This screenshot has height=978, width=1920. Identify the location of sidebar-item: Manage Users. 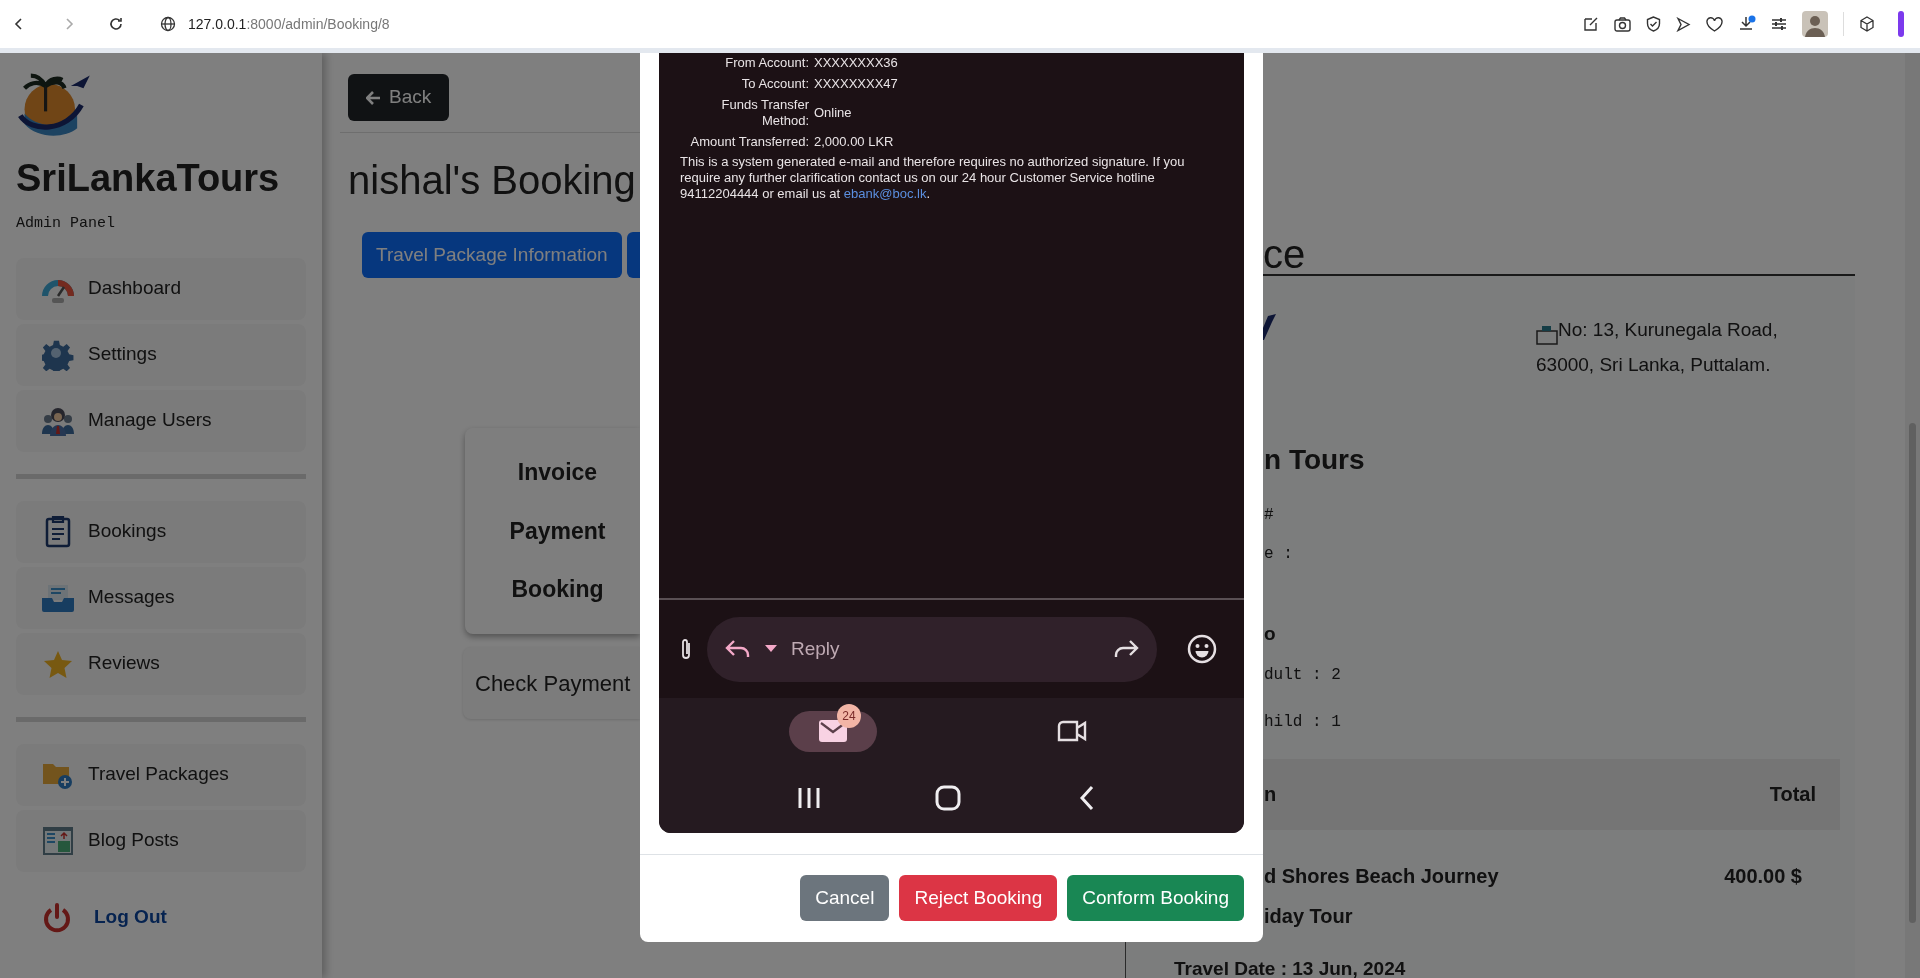
(161, 420).